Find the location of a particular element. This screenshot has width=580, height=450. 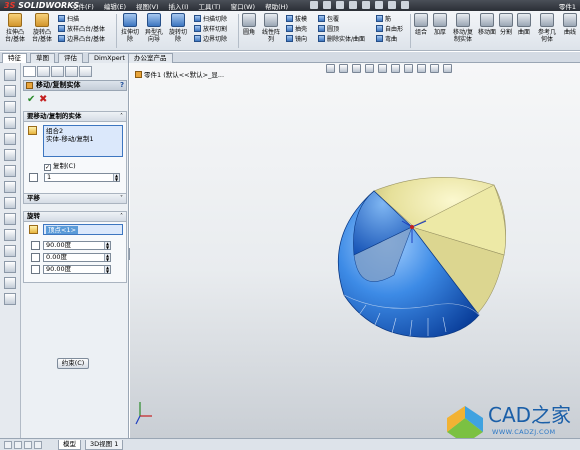

rebuild-icon is located at coordinates (392, 5).